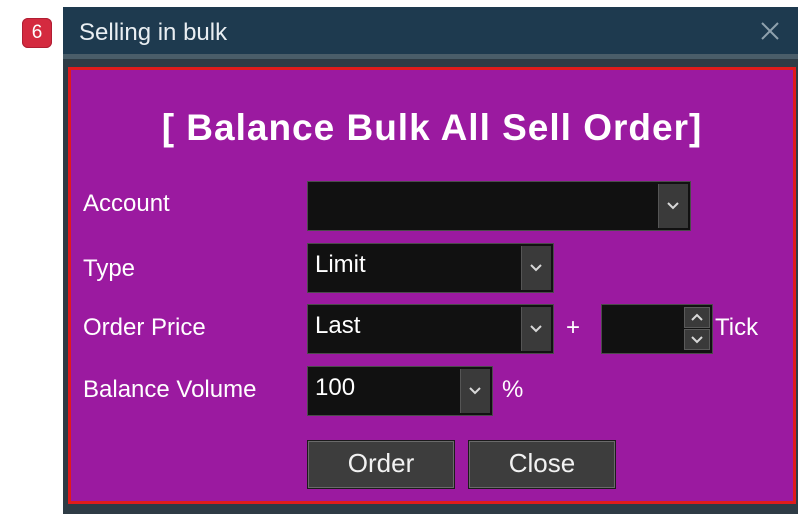 This screenshot has width=798, height=514. Describe the element at coordinates (381, 464) in the screenshot. I see `order-button: Order` at that location.